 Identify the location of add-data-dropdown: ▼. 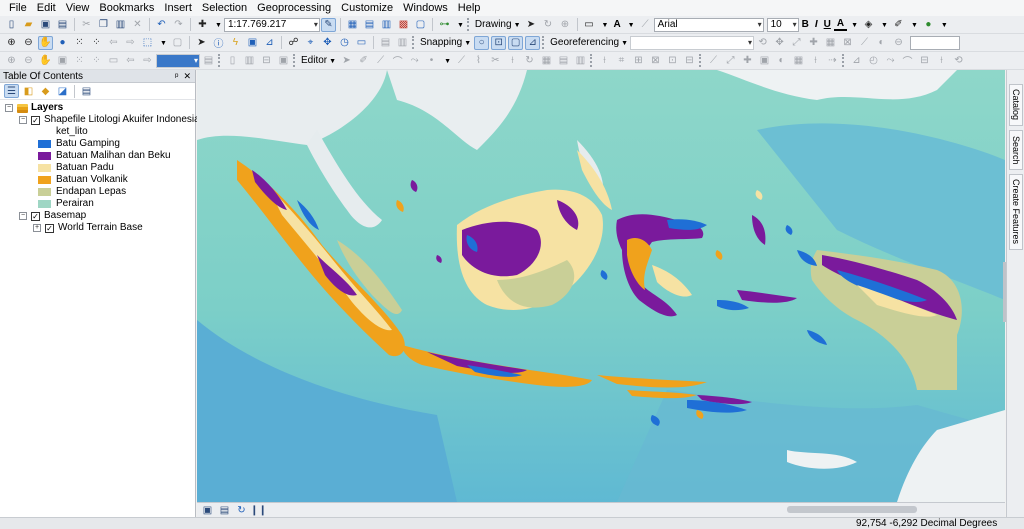
(217, 24).